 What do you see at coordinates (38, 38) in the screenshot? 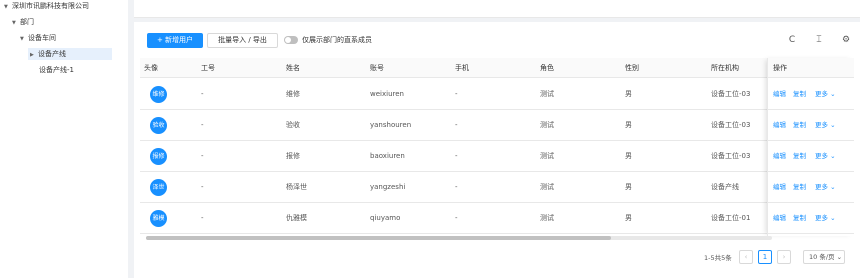
I see `tree-node-workshop: ▼ 设备车间` at bounding box center [38, 38].